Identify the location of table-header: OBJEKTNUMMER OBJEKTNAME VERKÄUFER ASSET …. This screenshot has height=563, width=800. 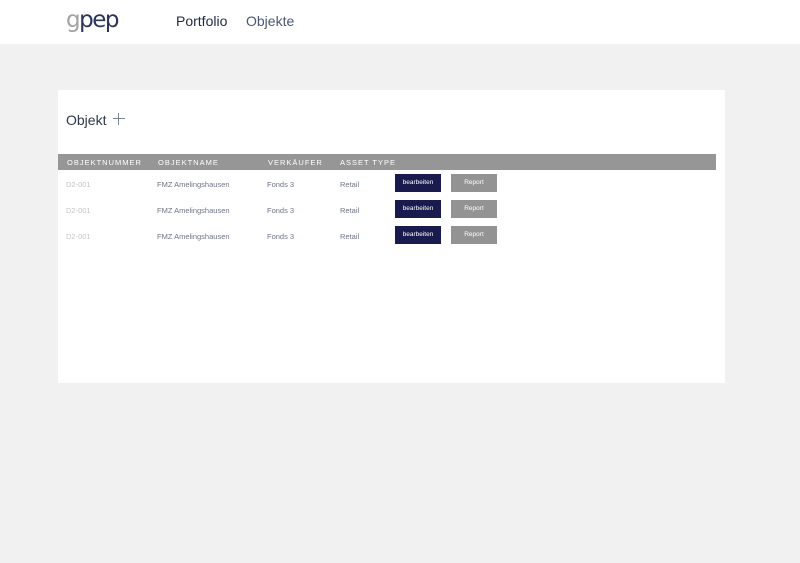
(387, 162).